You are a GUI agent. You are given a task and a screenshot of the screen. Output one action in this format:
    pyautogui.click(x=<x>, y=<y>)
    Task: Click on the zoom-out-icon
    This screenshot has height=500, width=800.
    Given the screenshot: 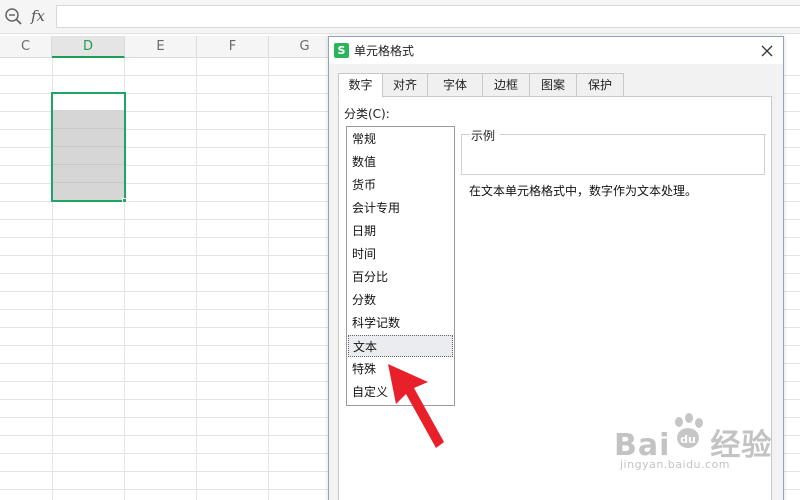 What is the action you would take?
    pyautogui.click(x=14, y=17)
    